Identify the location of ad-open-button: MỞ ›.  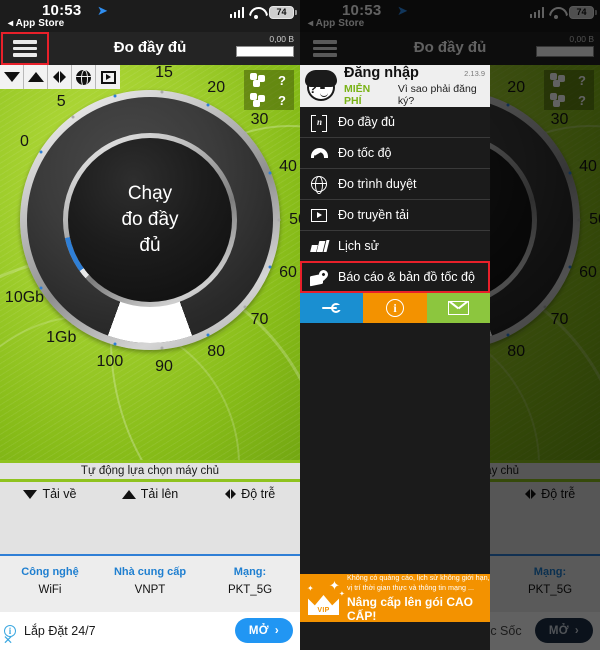
(263, 630).